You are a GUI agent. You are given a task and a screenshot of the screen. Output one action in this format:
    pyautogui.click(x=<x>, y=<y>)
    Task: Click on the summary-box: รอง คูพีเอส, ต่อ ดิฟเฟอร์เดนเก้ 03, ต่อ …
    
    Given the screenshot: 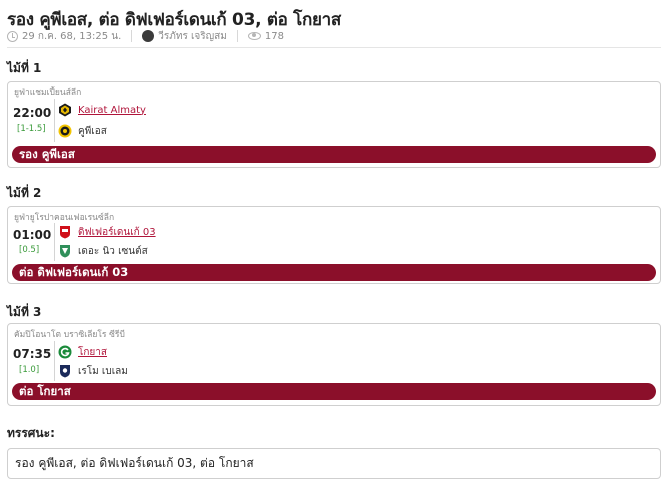 What is the action you would take?
    pyautogui.click(x=334, y=463)
    